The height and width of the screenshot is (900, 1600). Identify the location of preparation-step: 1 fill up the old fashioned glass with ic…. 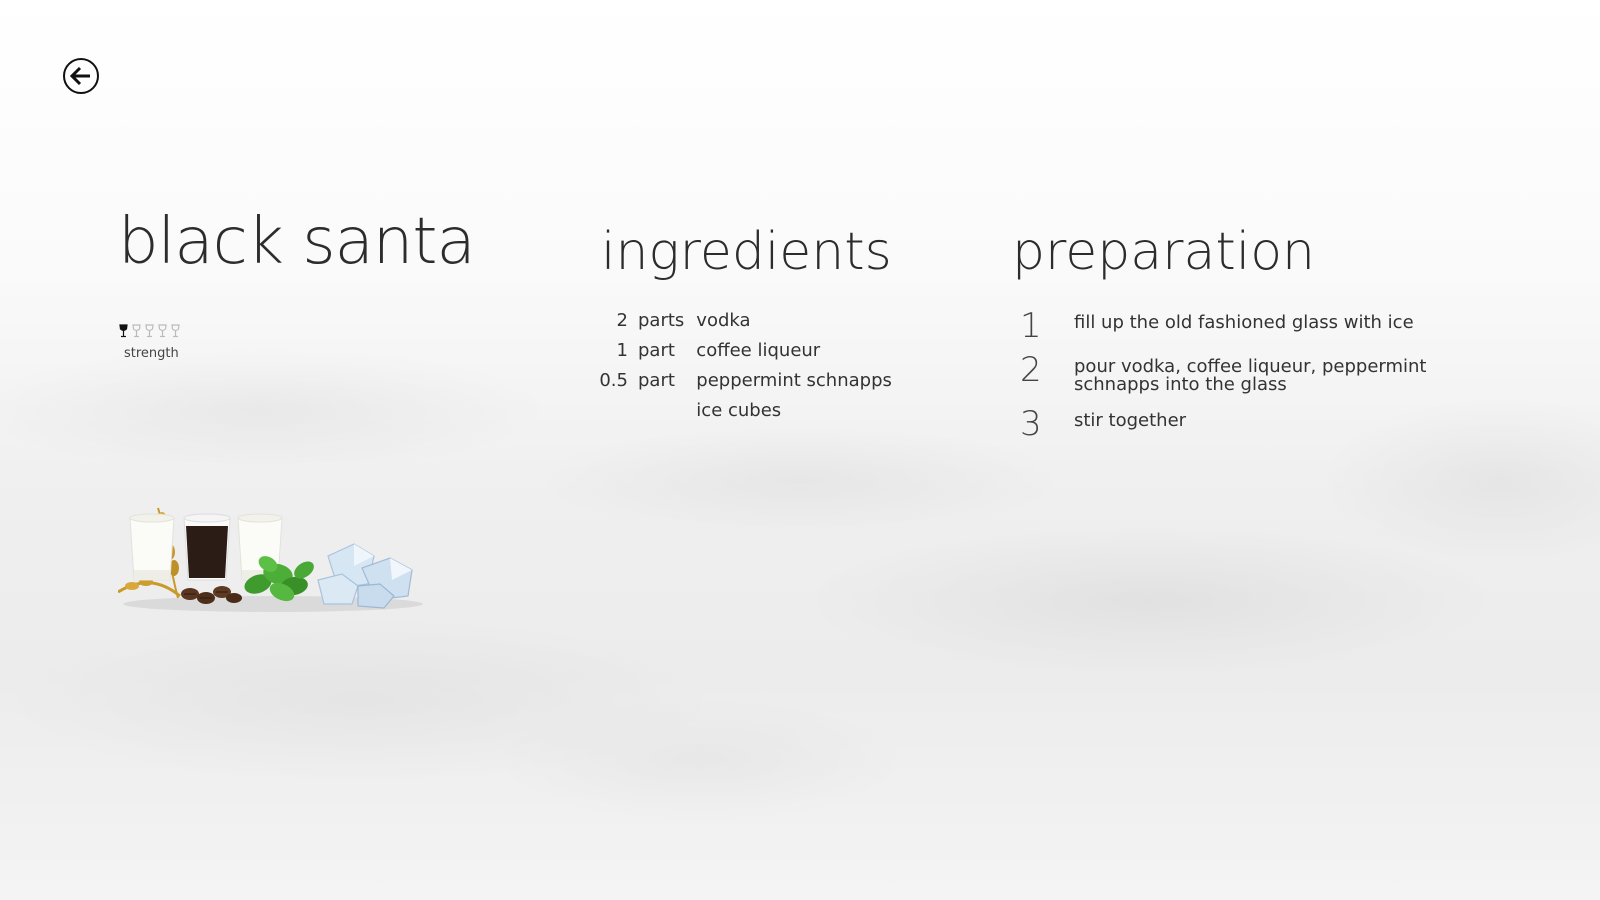
(1255, 326).